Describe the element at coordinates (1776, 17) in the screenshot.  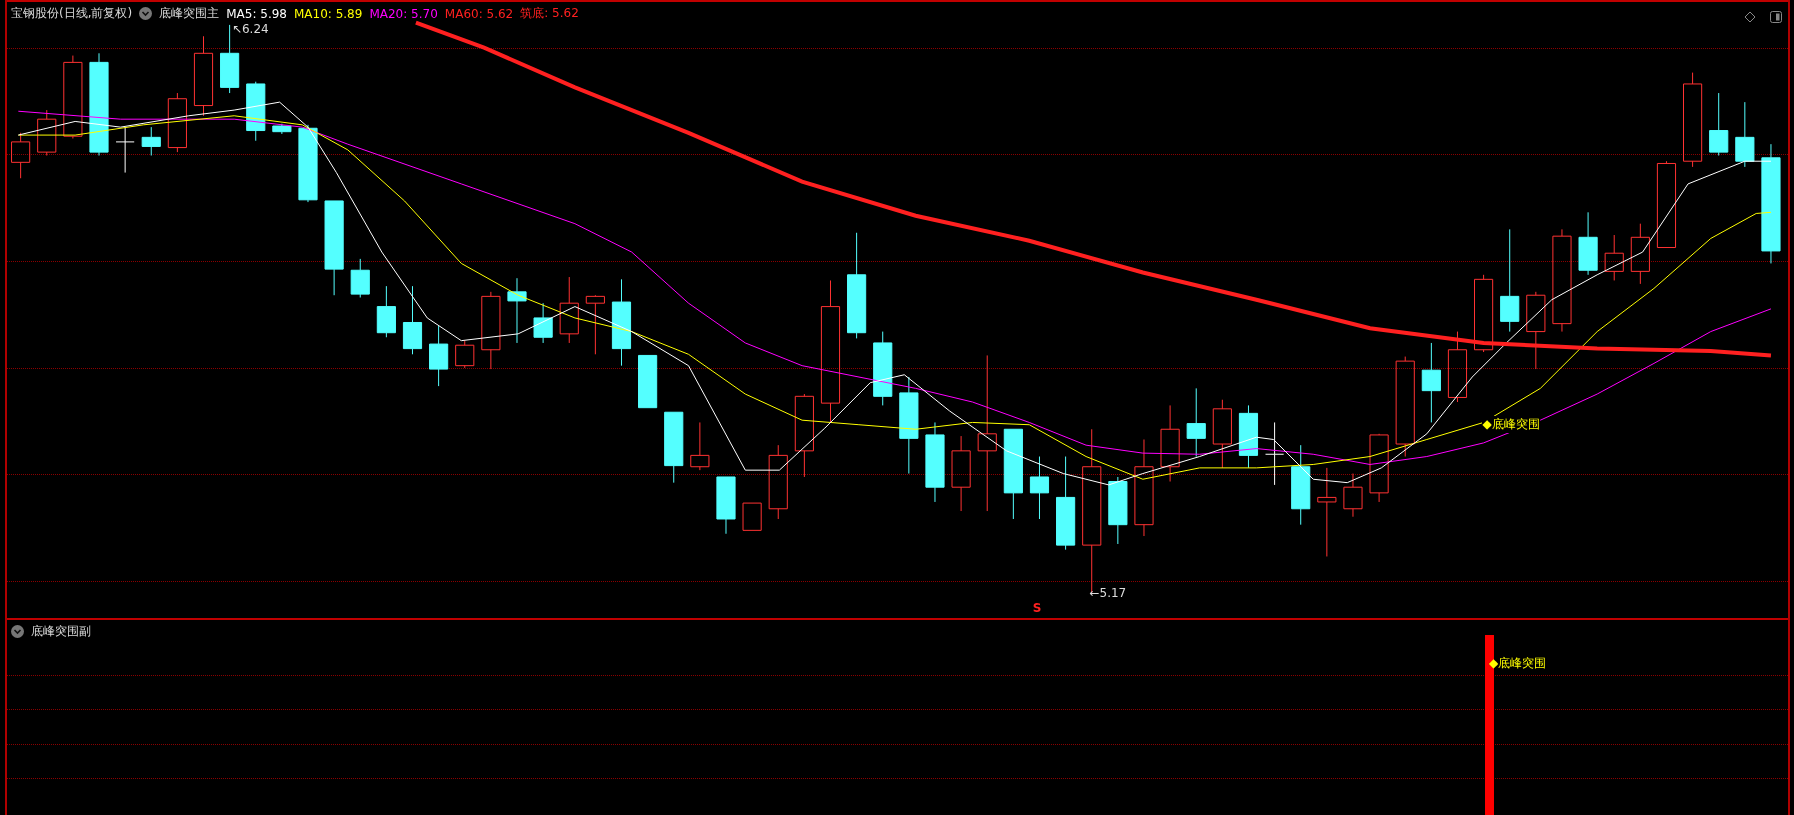
I see `panel-toggle-icon` at that location.